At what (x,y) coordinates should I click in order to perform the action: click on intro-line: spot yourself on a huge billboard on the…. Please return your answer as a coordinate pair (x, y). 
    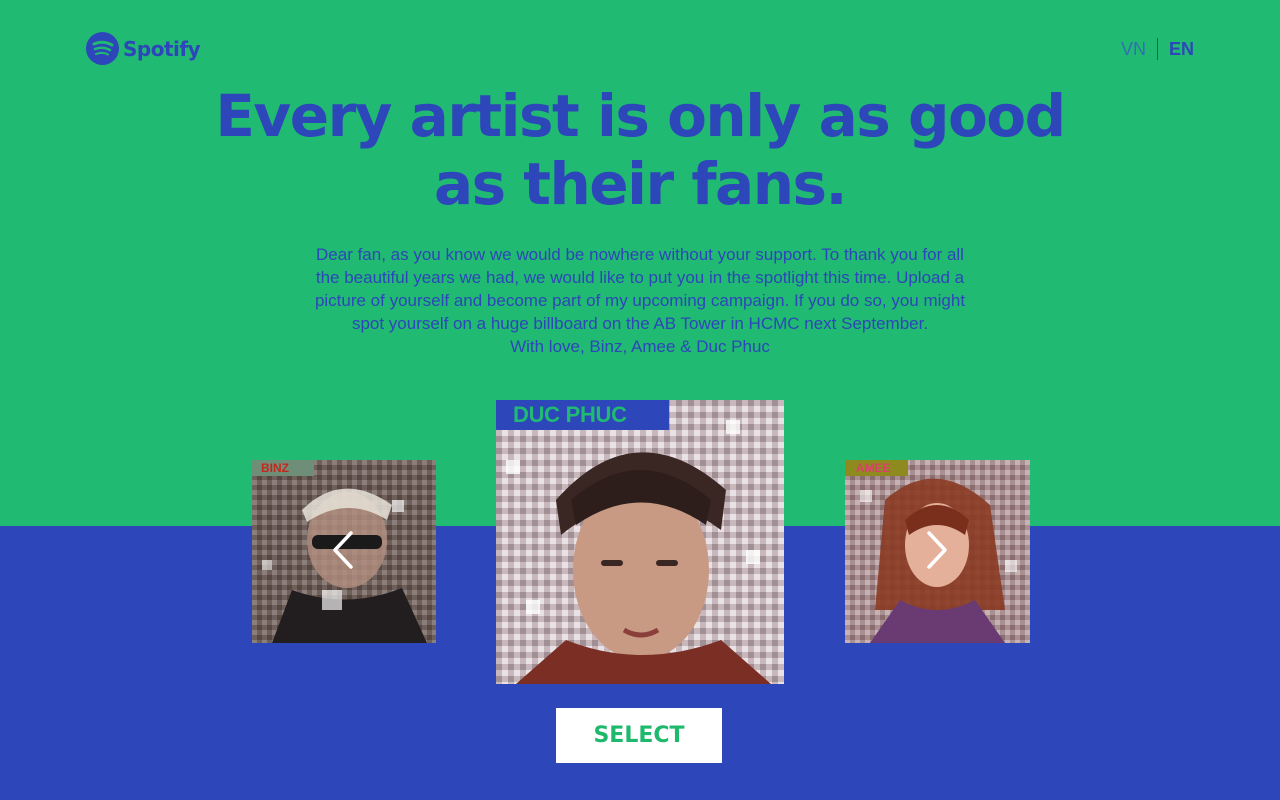
    Looking at the image, I should click on (640, 323).